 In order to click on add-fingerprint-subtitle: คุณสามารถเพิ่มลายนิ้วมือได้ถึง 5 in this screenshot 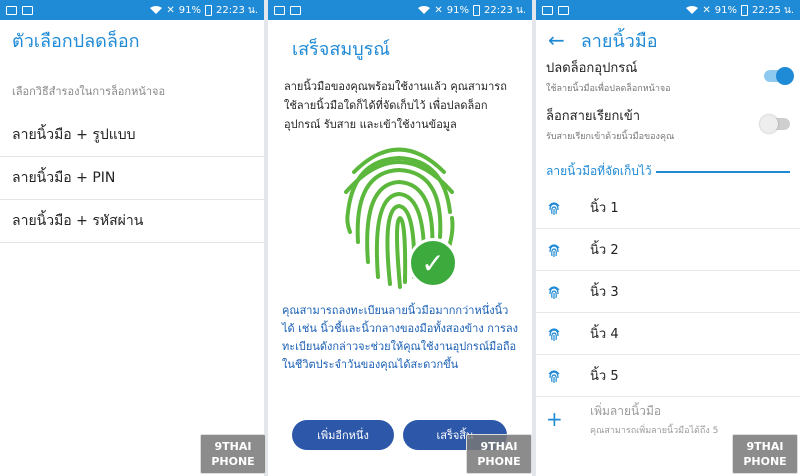, I will do `click(654, 430)`.